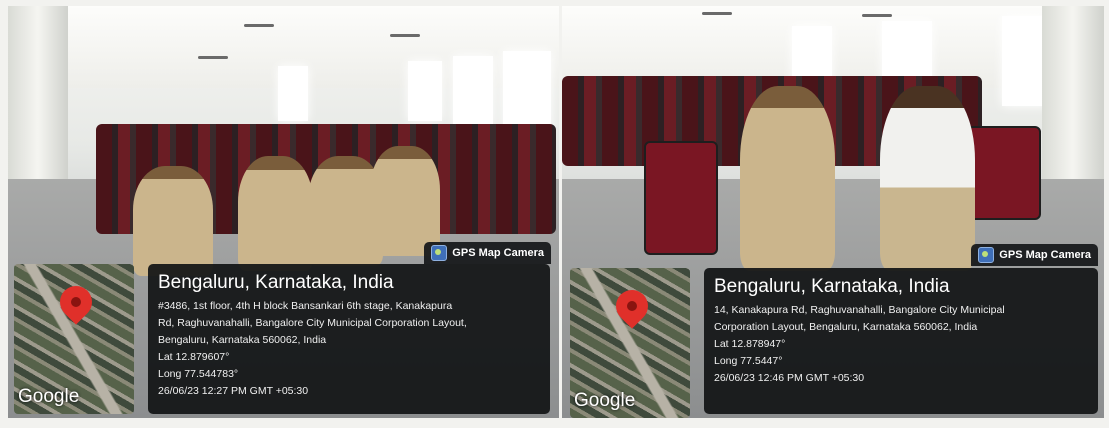 The width and height of the screenshot is (1109, 428). What do you see at coordinates (242, 340) in the screenshot?
I see `address-line: Bengaluru, Karnataka 560062, India` at bounding box center [242, 340].